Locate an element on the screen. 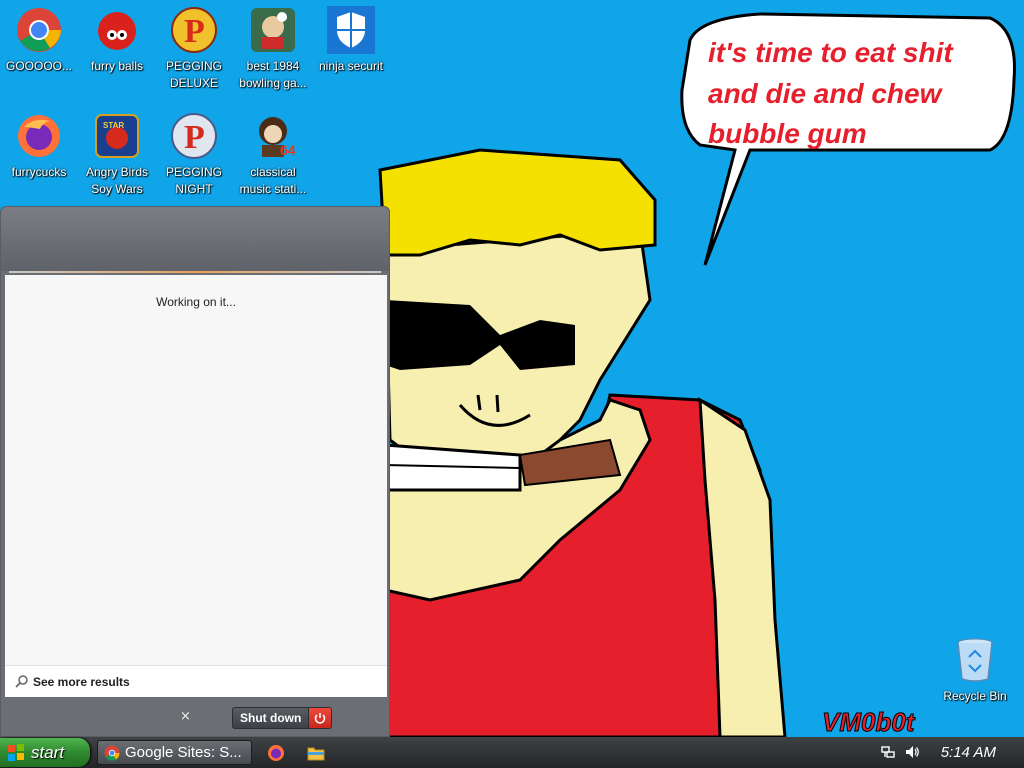 This screenshot has height=768, width=1024. desktop-icon-firefox: furrycucks is located at coordinates (39, 146).